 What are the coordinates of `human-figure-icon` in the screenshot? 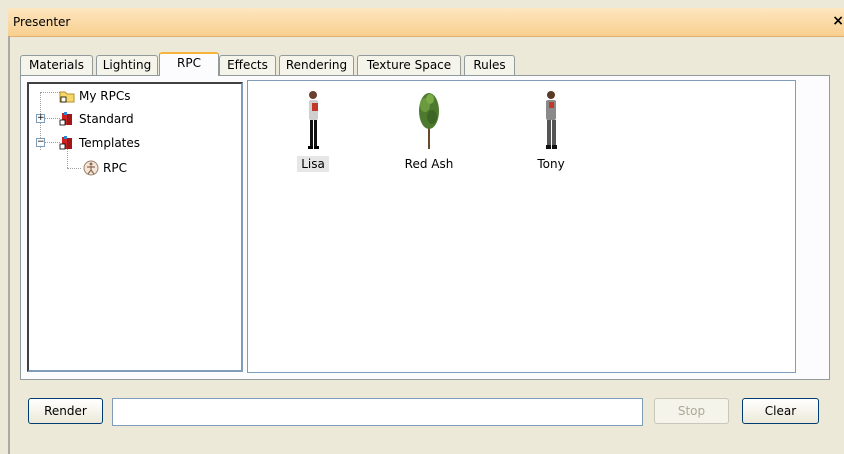 It's located at (91, 168).